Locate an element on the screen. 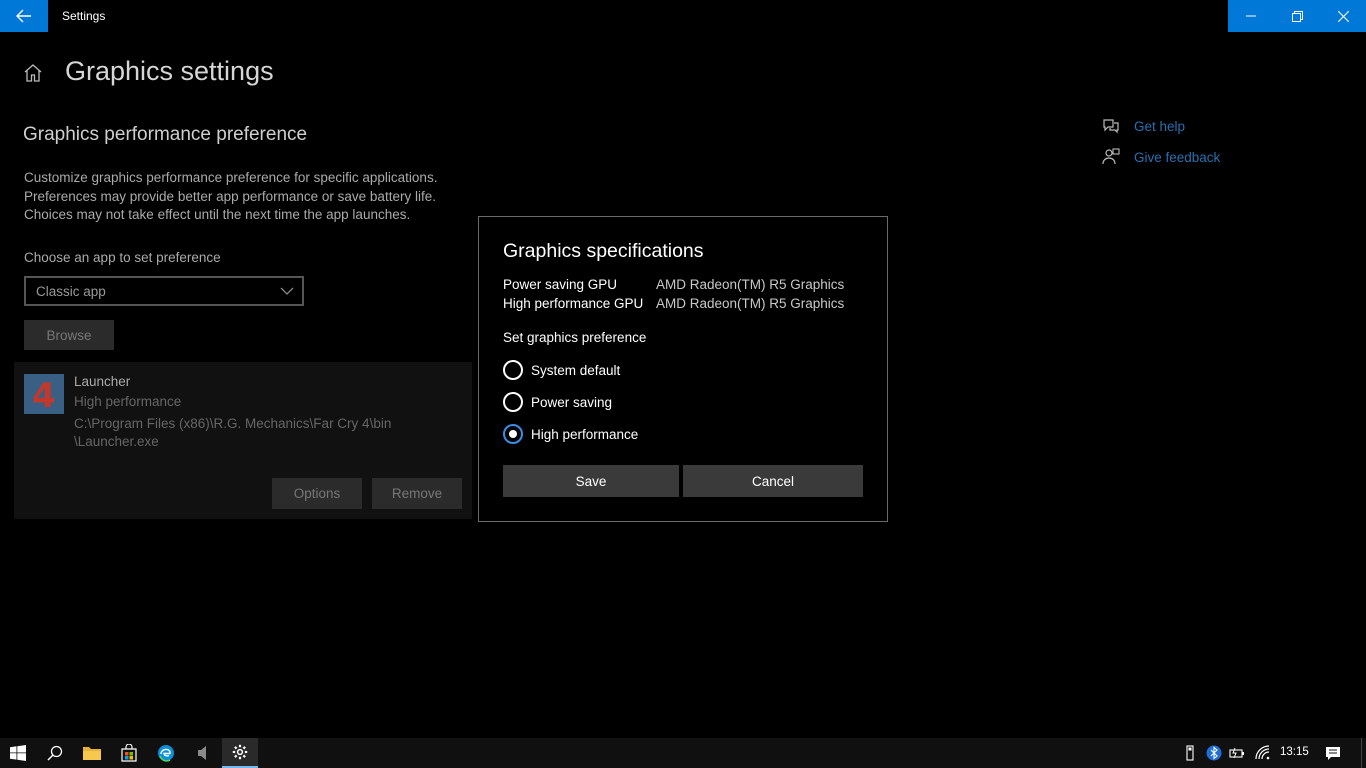 This screenshot has height=768, width=1366. remove-button: Remove is located at coordinates (417, 493).